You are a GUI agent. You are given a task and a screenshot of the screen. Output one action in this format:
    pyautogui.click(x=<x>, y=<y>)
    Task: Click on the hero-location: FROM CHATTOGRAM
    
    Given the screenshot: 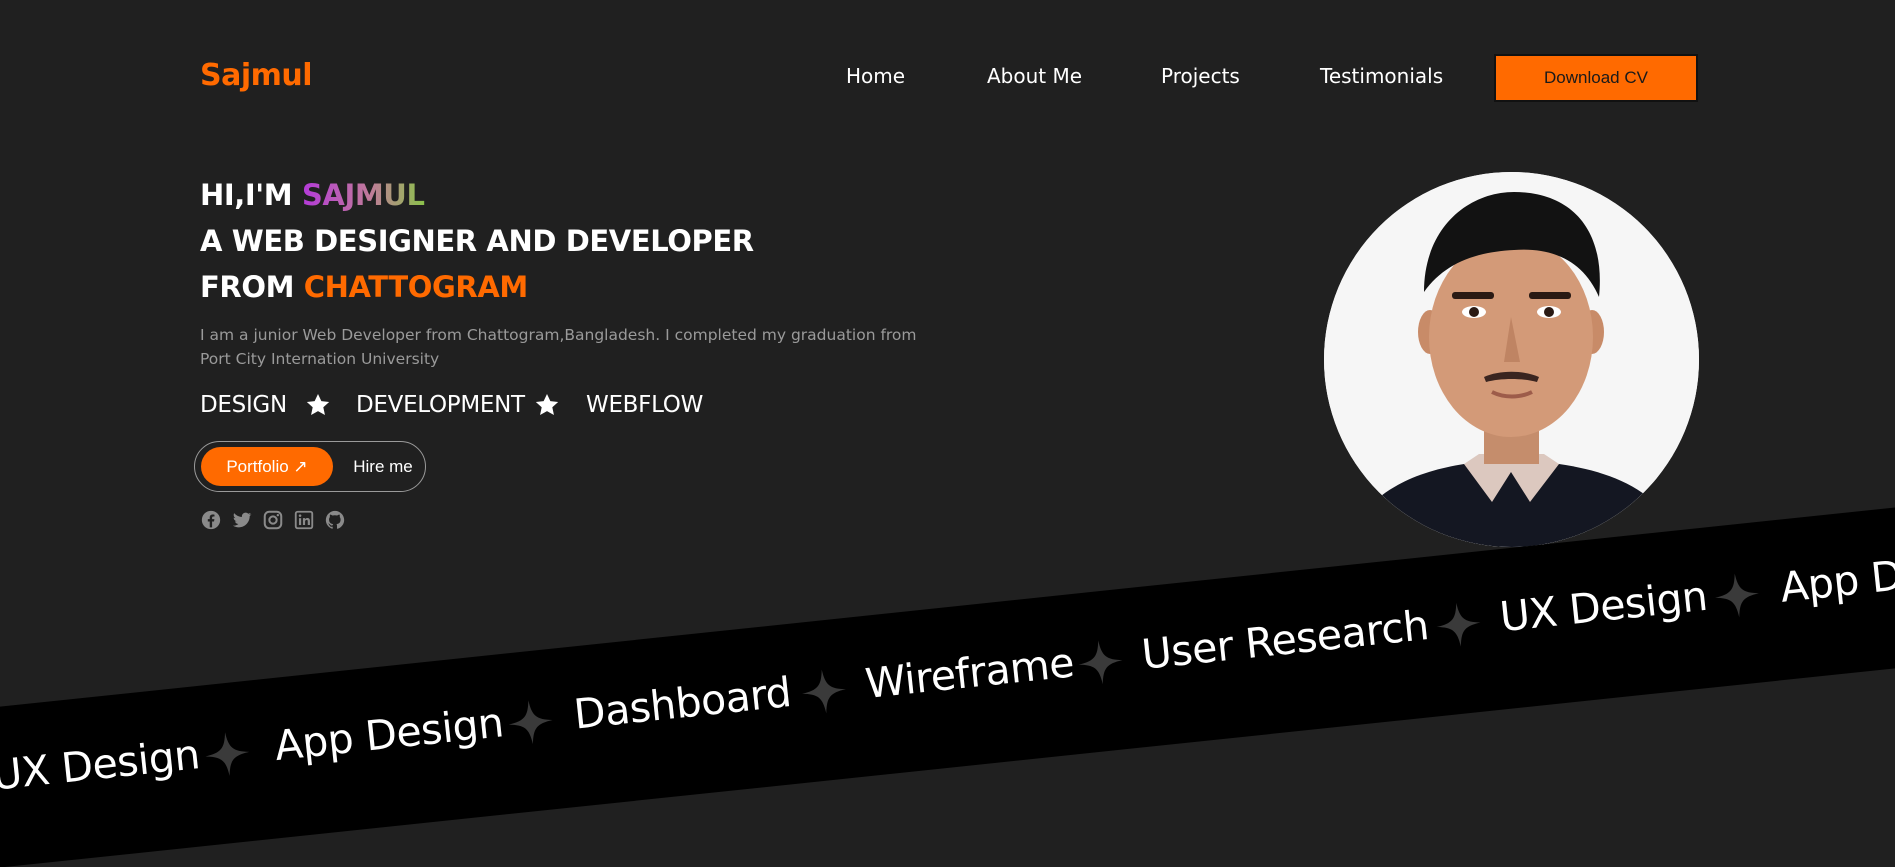 What is the action you would take?
    pyautogui.click(x=364, y=287)
    